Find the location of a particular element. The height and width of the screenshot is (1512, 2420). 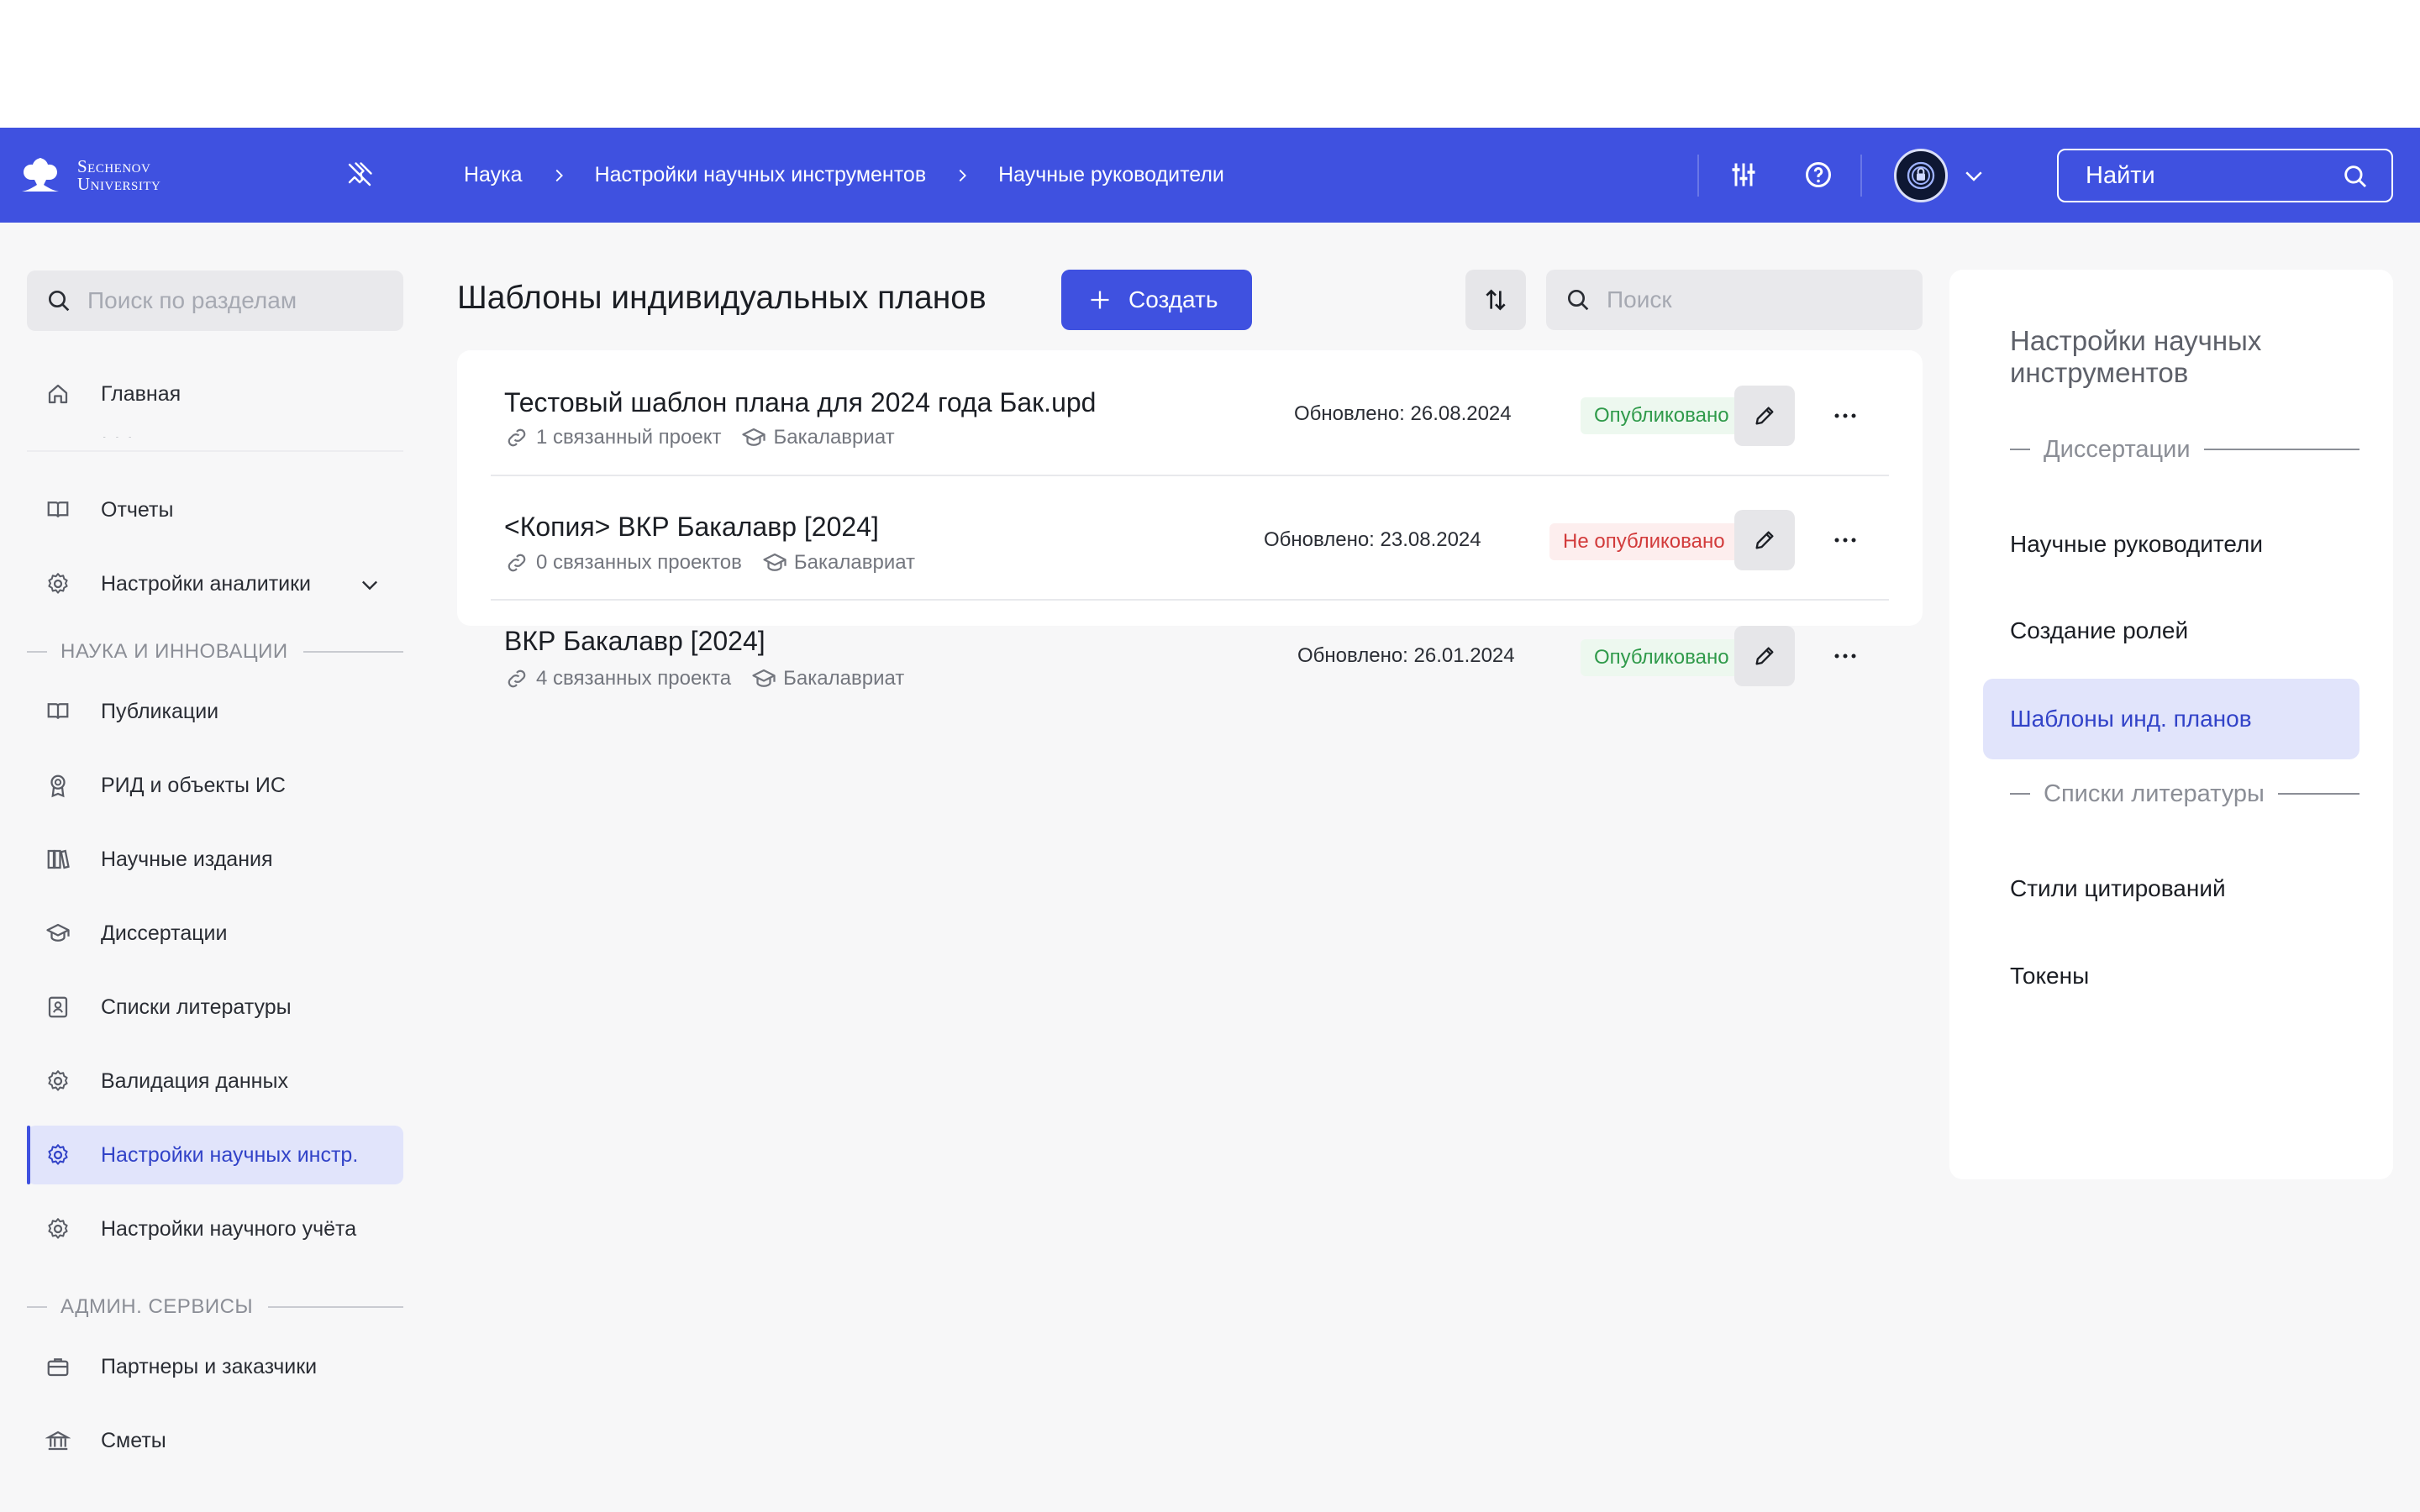

breadcrumb-item-tools-settings: Настройки научных инструментов is located at coordinates (761, 175).